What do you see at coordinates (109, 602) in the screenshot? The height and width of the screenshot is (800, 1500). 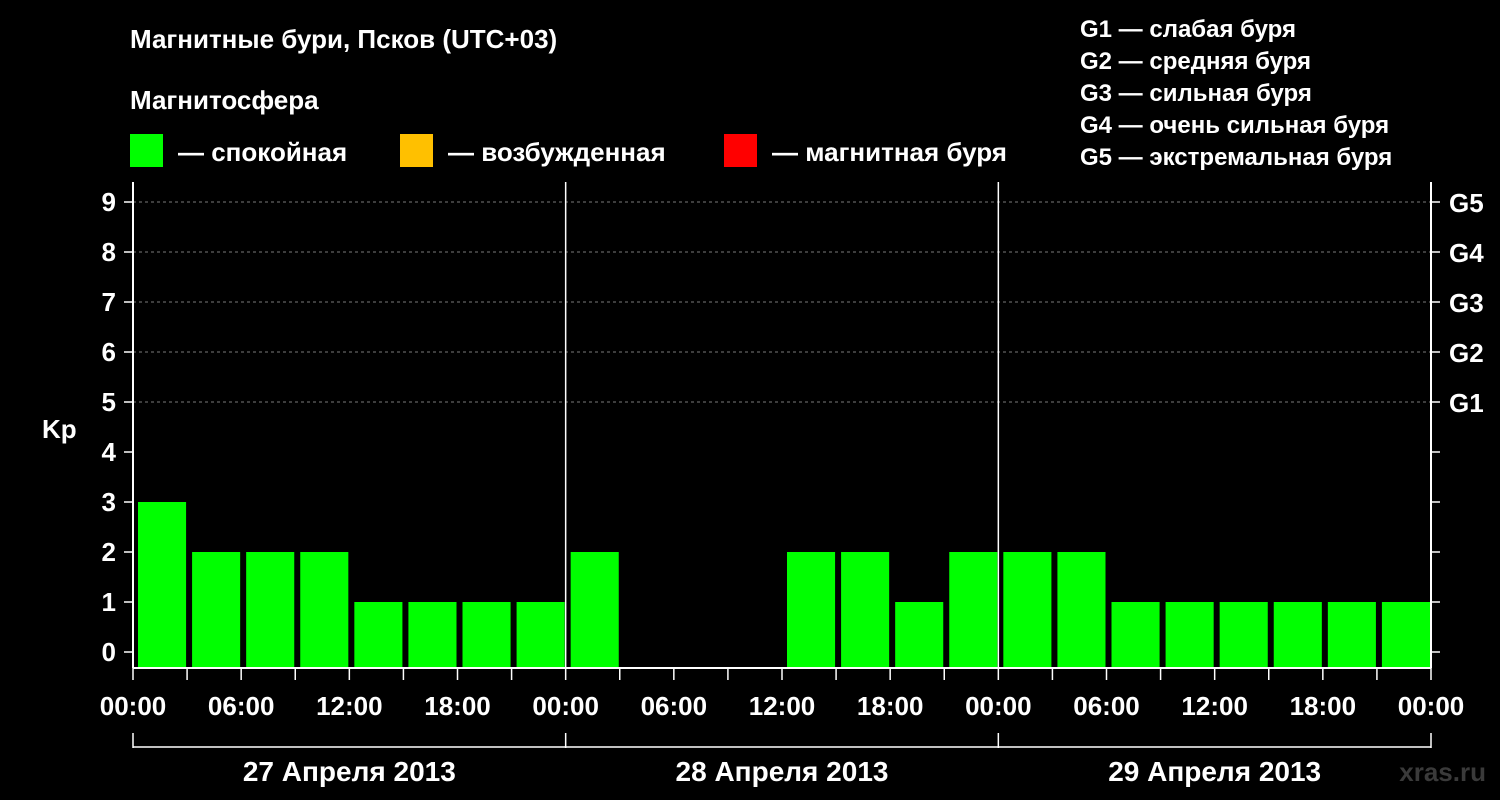 I see `y-tick-label: 1` at bounding box center [109, 602].